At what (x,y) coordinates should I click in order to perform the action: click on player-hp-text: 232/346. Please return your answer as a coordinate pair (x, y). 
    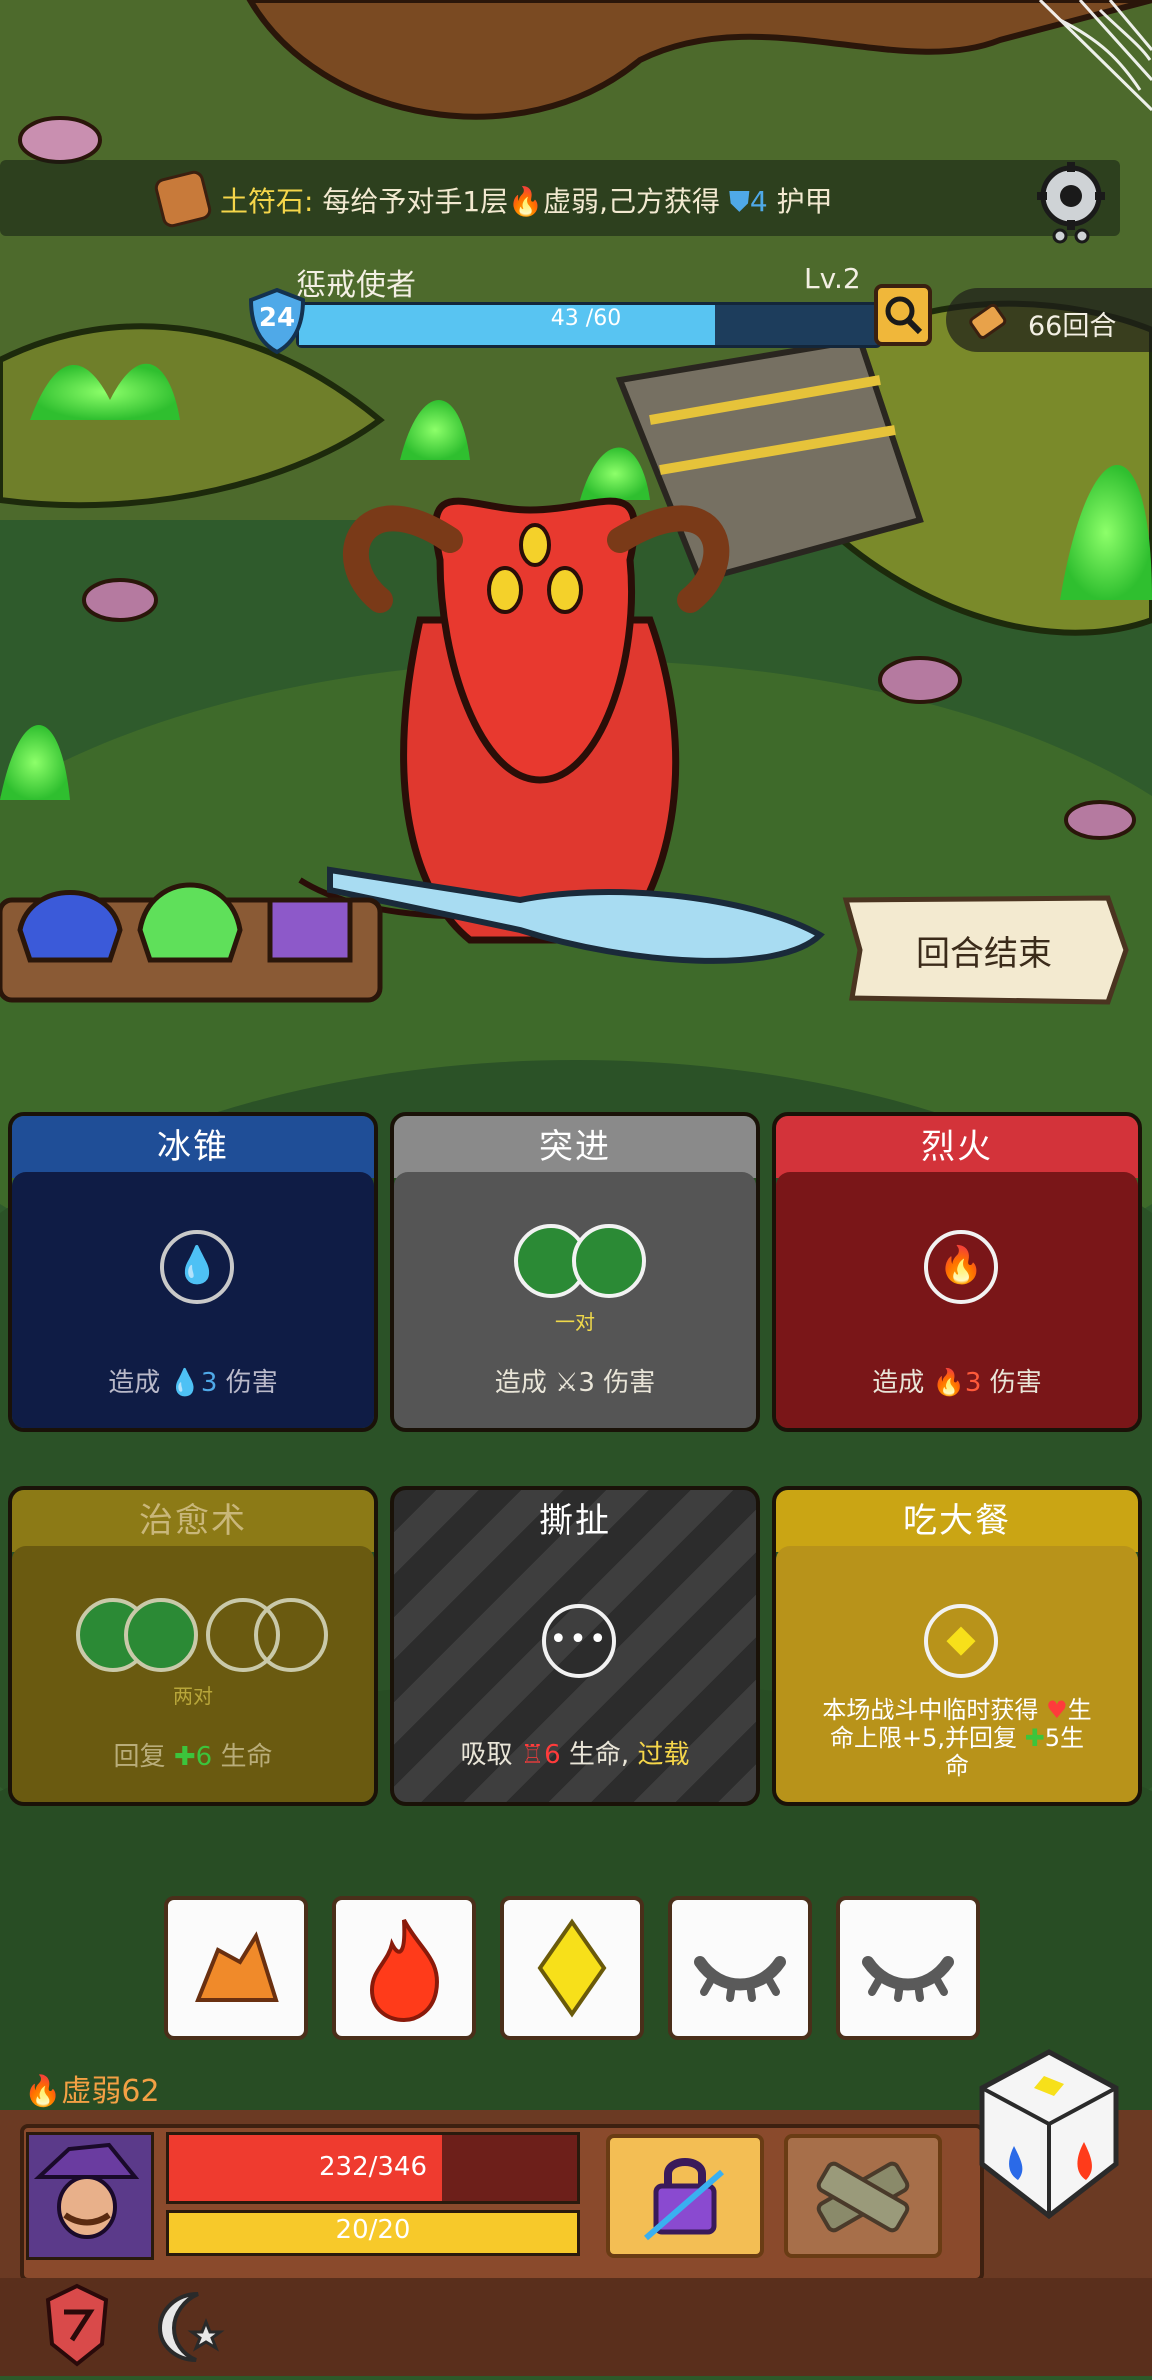
    Looking at the image, I should click on (372, 2167).